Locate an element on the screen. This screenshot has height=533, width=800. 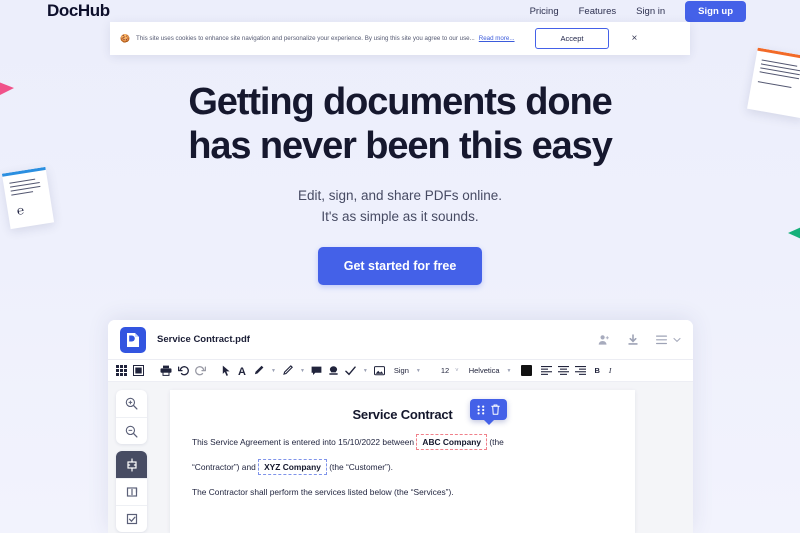
editor-header: Service Contract.pdf is located at coordinates (400, 340).